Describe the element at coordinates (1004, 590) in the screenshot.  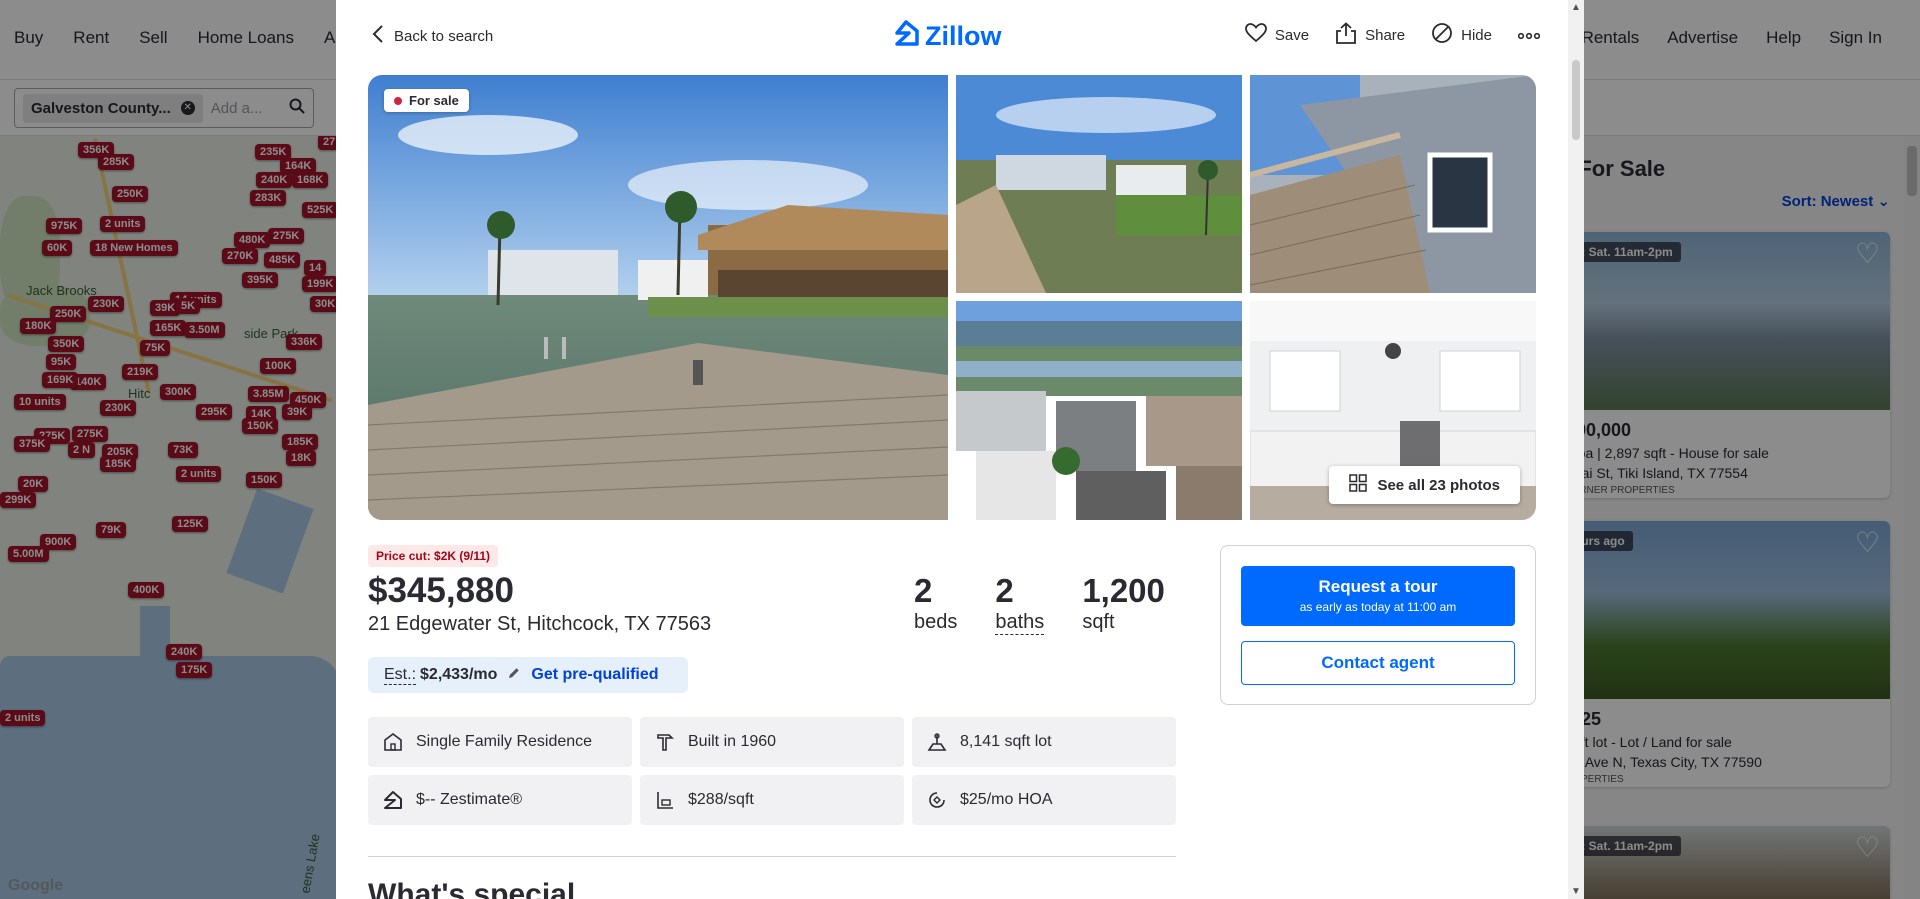
I see `baths-value: 2` at that location.